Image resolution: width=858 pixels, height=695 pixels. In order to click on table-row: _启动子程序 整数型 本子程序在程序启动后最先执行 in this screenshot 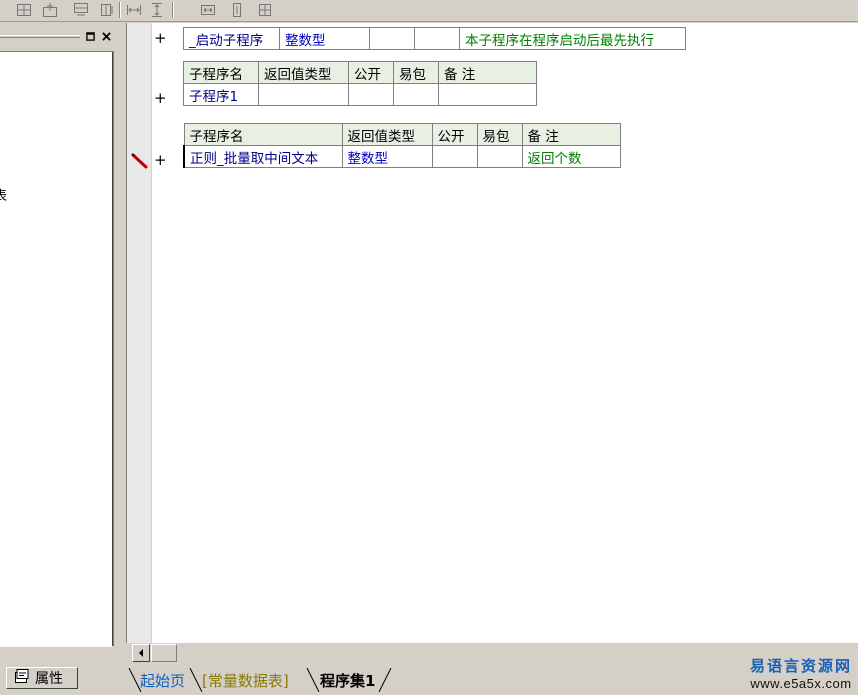, I will do `click(434, 38)`.